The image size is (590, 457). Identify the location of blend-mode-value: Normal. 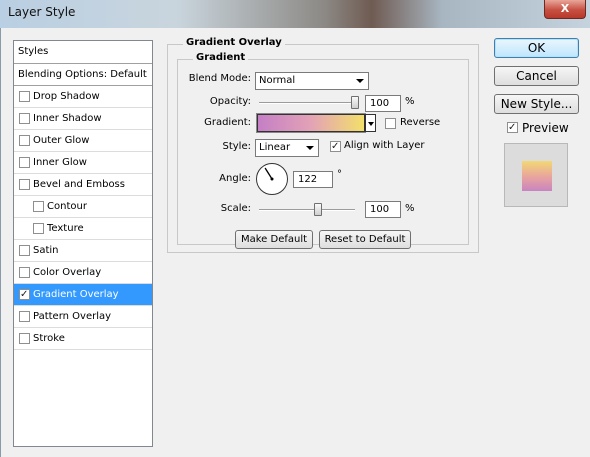
(277, 80).